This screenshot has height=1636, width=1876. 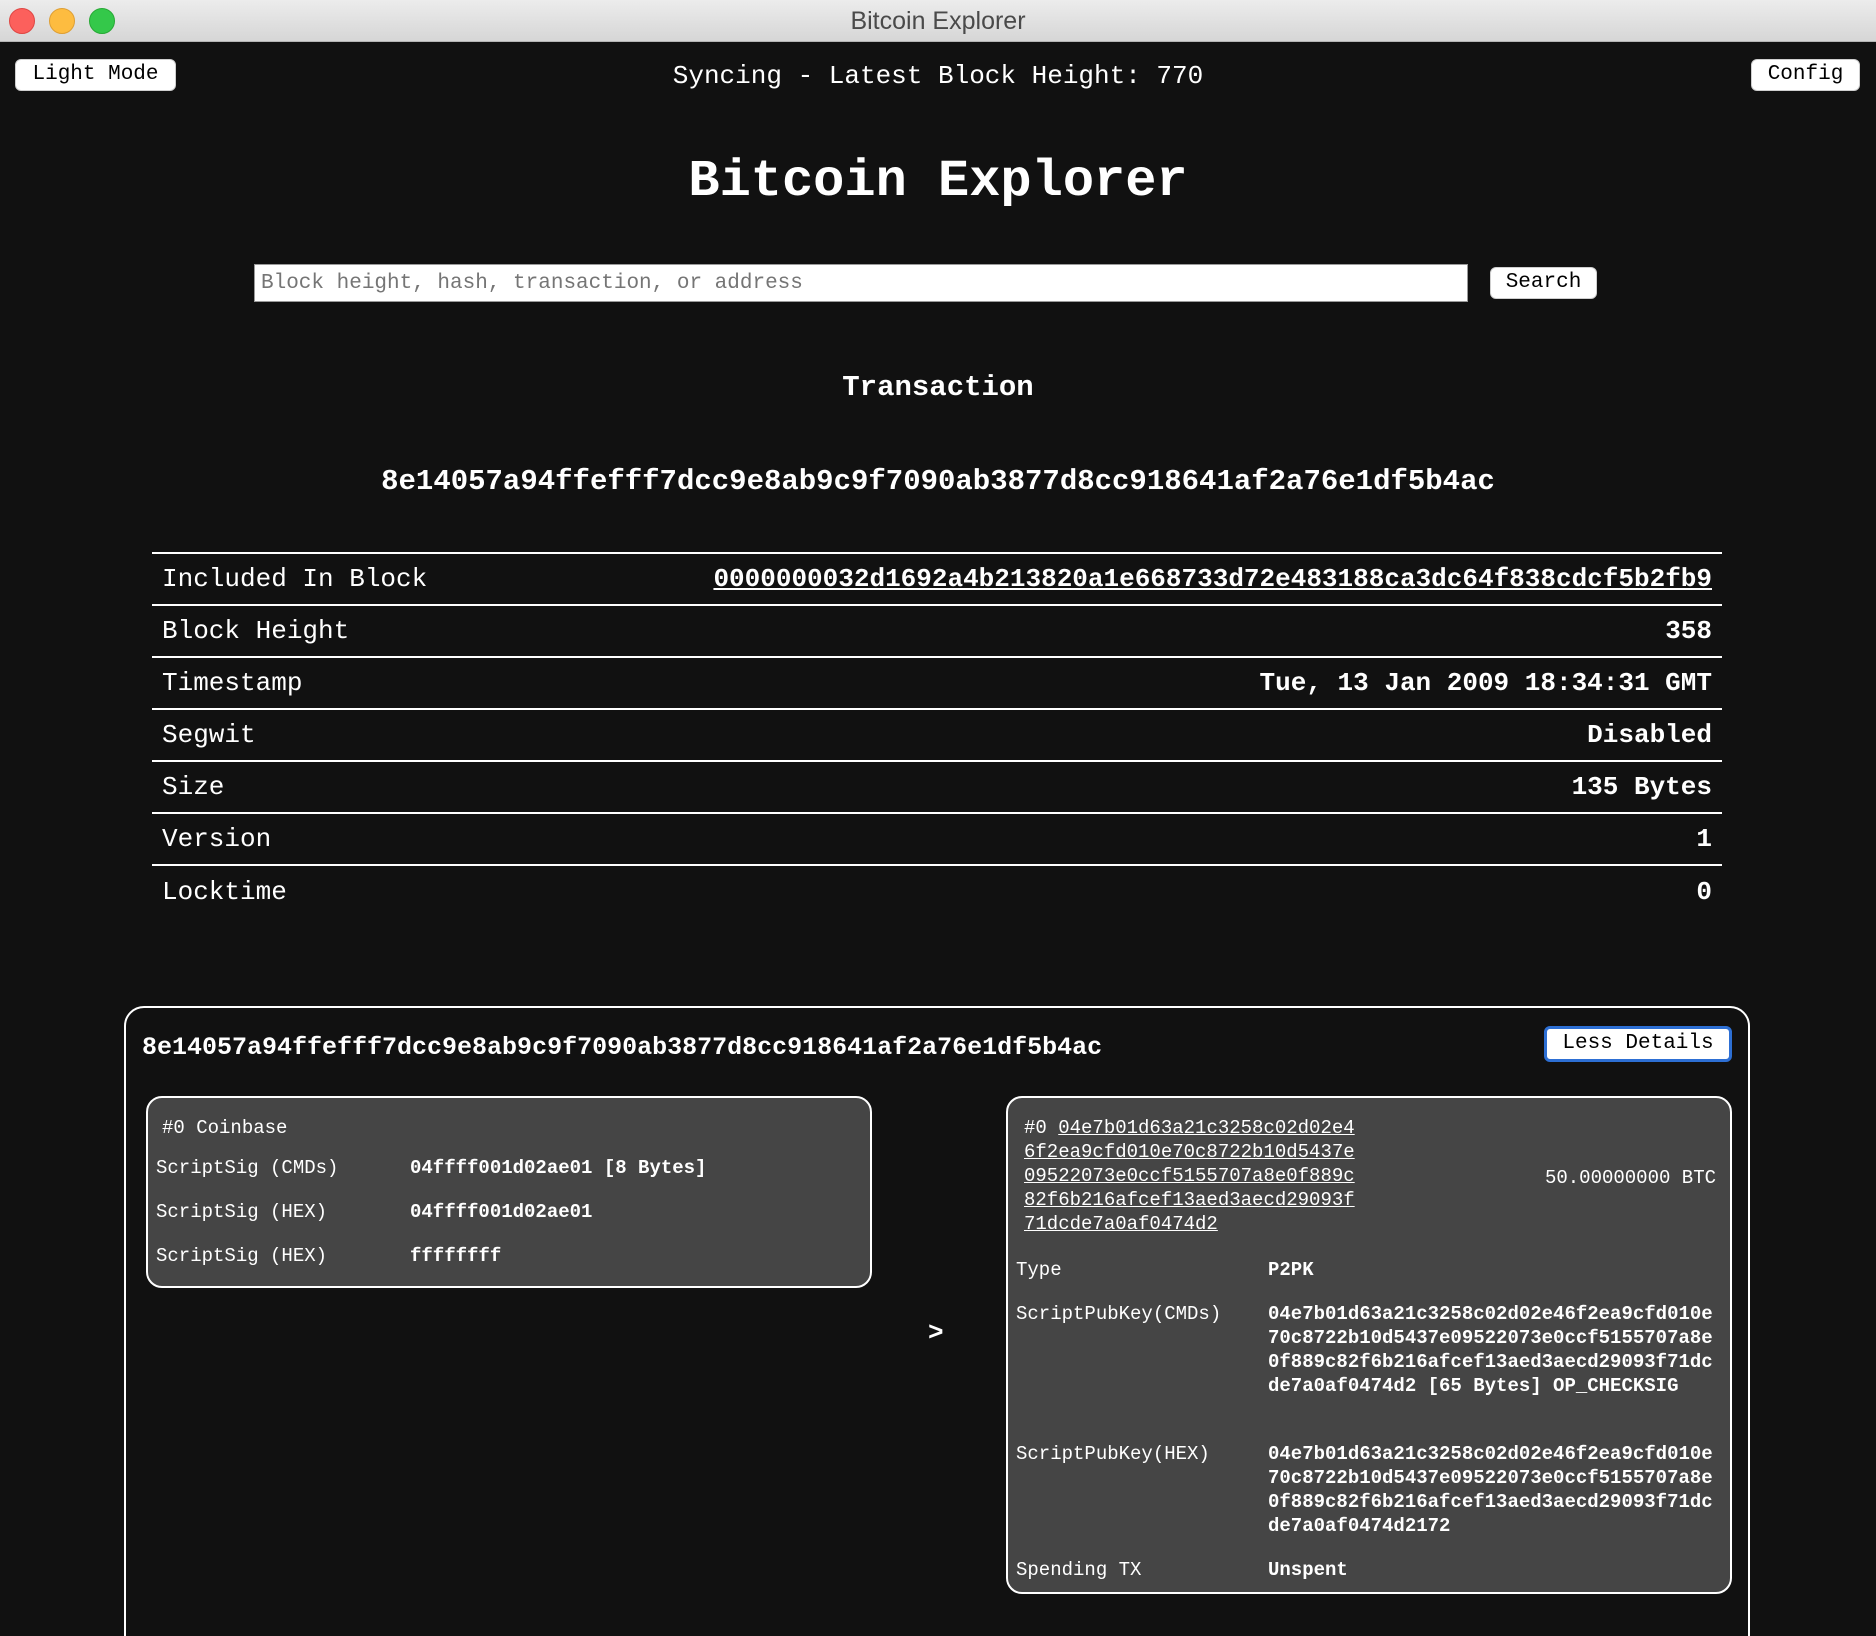 What do you see at coordinates (938, 387) in the screenshot?
I see `section-title: Transaction` at bounding box center [938, 387].